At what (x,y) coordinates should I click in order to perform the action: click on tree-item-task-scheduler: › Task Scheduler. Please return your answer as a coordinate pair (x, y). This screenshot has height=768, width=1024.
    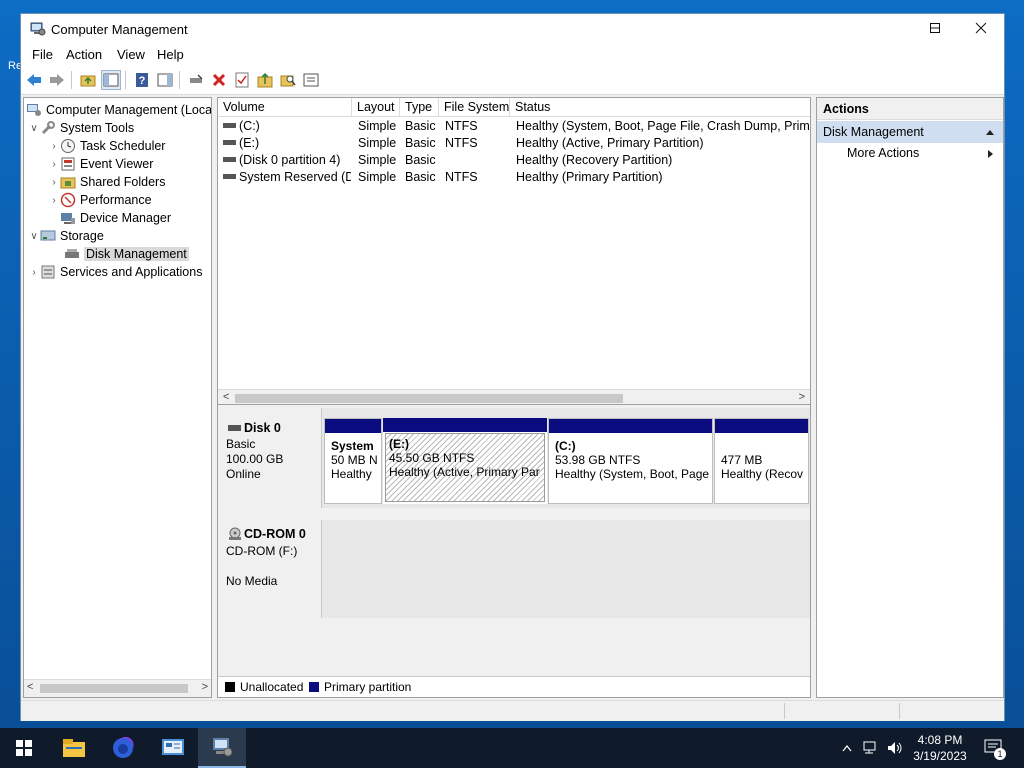
    Looking at the image, I should click on (106, 146).